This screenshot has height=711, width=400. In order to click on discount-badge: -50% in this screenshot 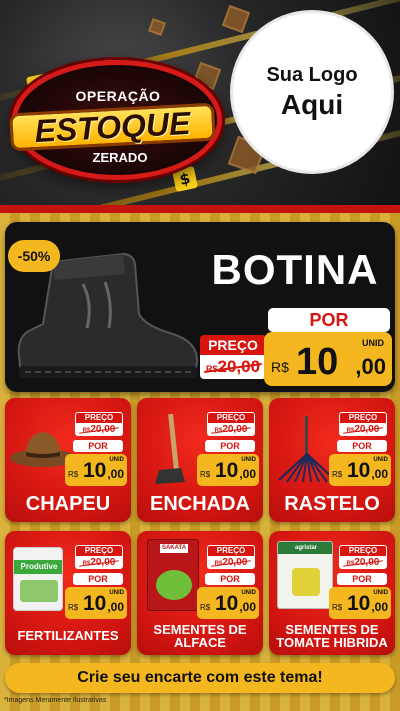, I will do `click(34, 256)`.